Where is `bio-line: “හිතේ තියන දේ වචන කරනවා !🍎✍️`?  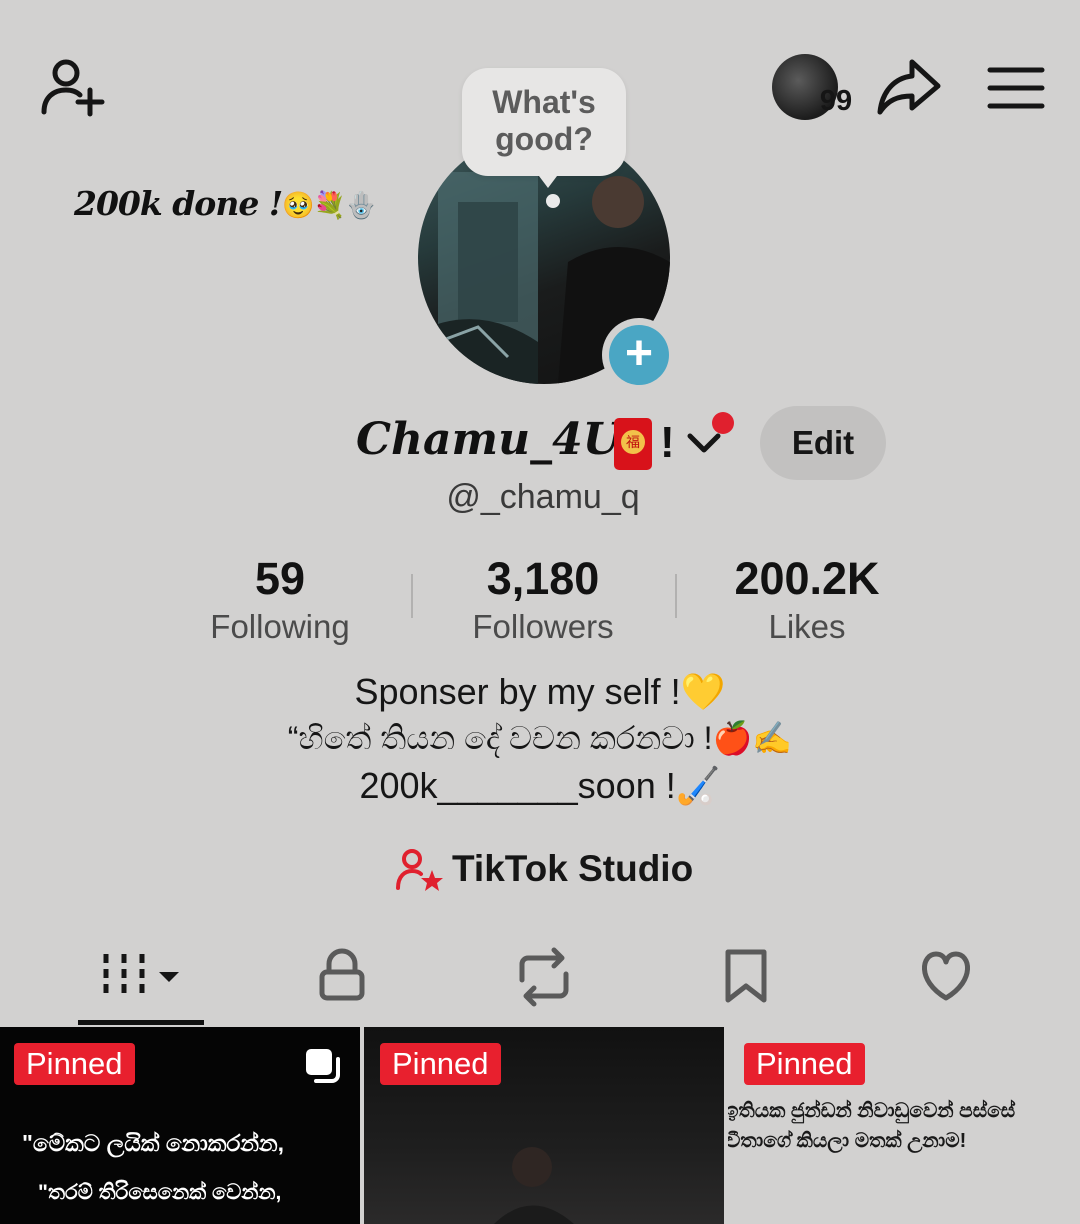 bio-line: “හිතේ තියන දේ වචන කරනවා !🍎✍️ is located at coordinates (540, 738).